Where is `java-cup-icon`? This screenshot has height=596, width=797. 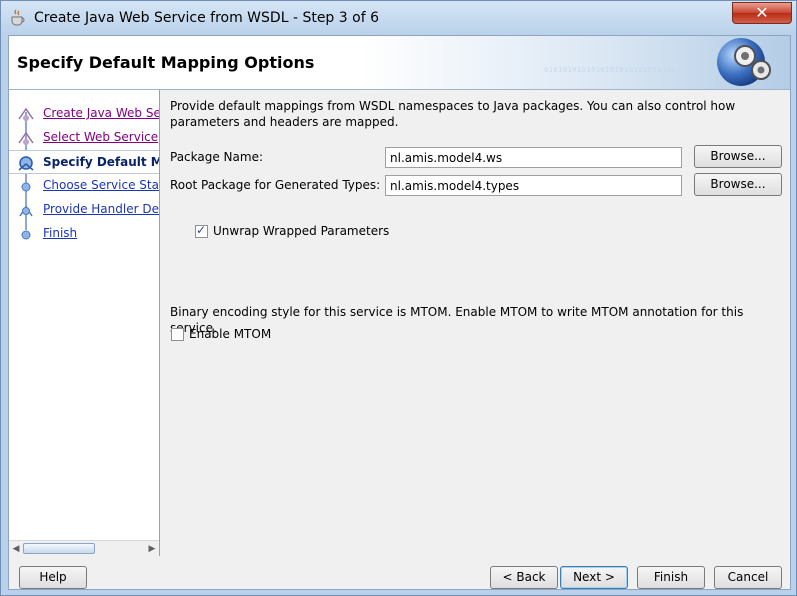 java-cup-icon is located at coordinates (18, 17).